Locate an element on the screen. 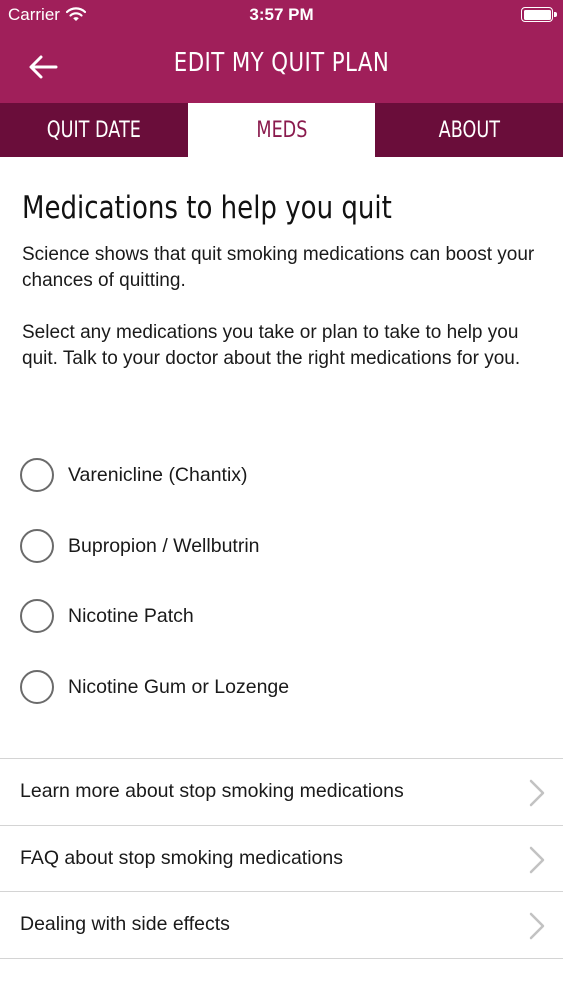 This screenshot has height=1000, width=563. medication-option-nicotine-gum: Nicotine Gum or Lozenge is located at coordinates (270, 687).